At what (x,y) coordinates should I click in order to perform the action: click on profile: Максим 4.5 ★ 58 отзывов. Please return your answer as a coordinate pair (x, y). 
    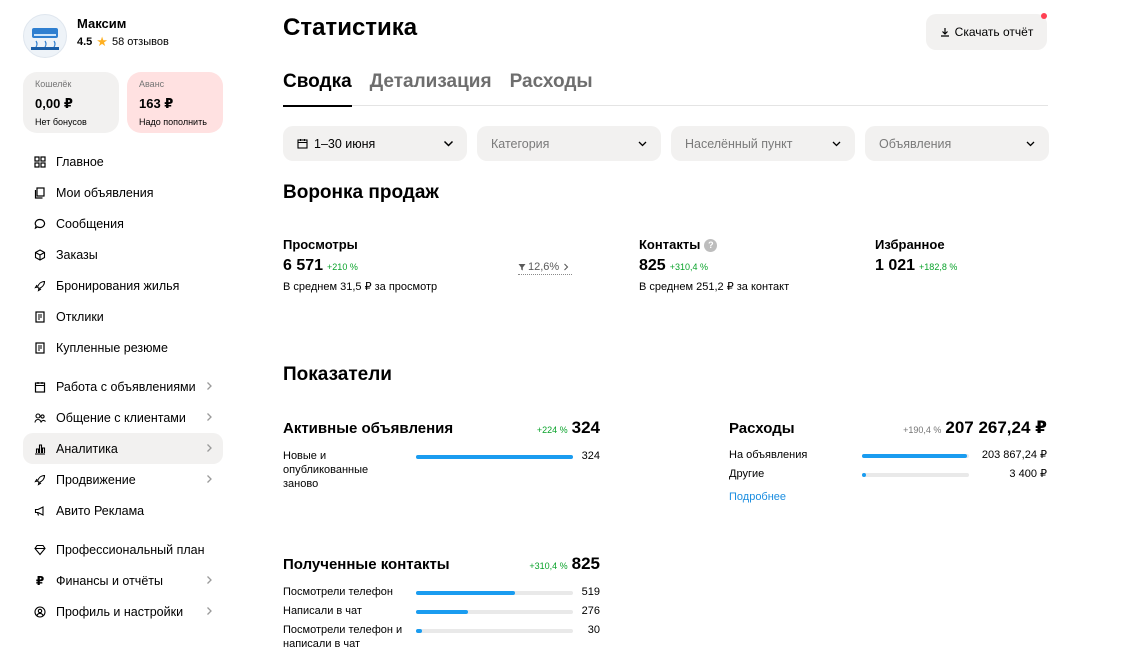
    Looking at the image, I should click on (96, 36).